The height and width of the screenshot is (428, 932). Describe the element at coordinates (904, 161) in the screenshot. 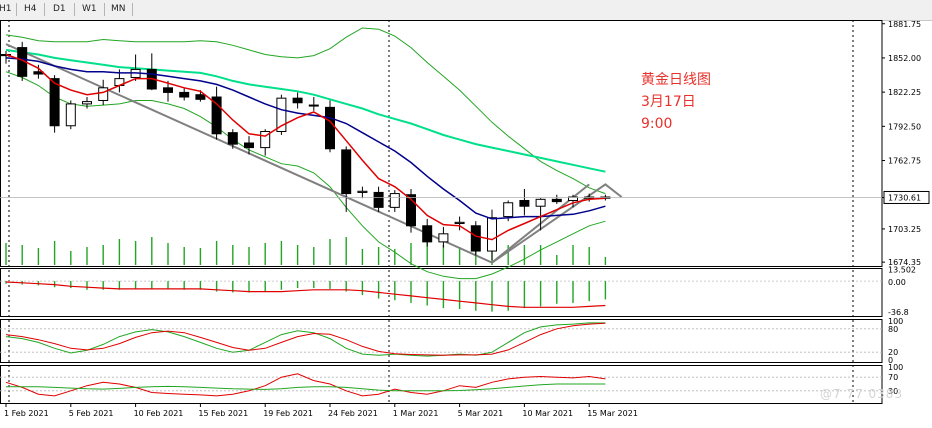

I see `price-axis-label: 1762.75` at that location.